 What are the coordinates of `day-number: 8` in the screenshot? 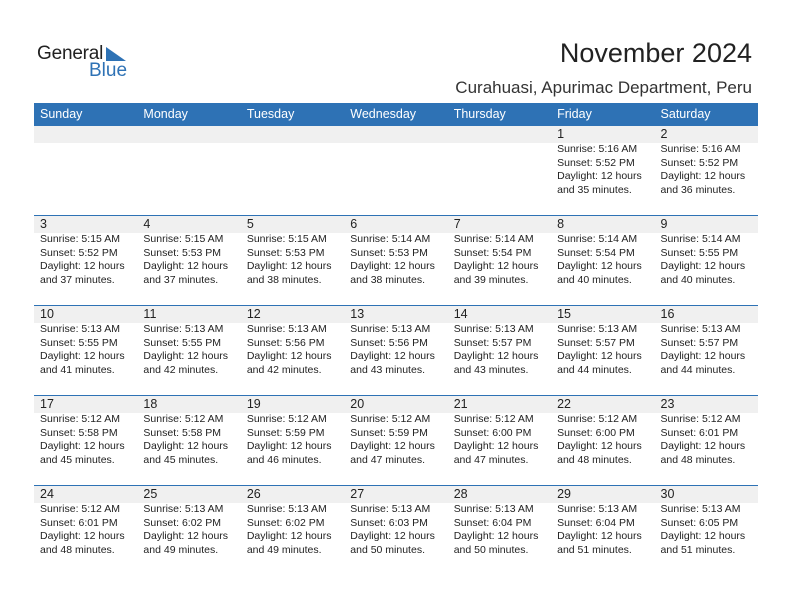 It's located at (561, 224).